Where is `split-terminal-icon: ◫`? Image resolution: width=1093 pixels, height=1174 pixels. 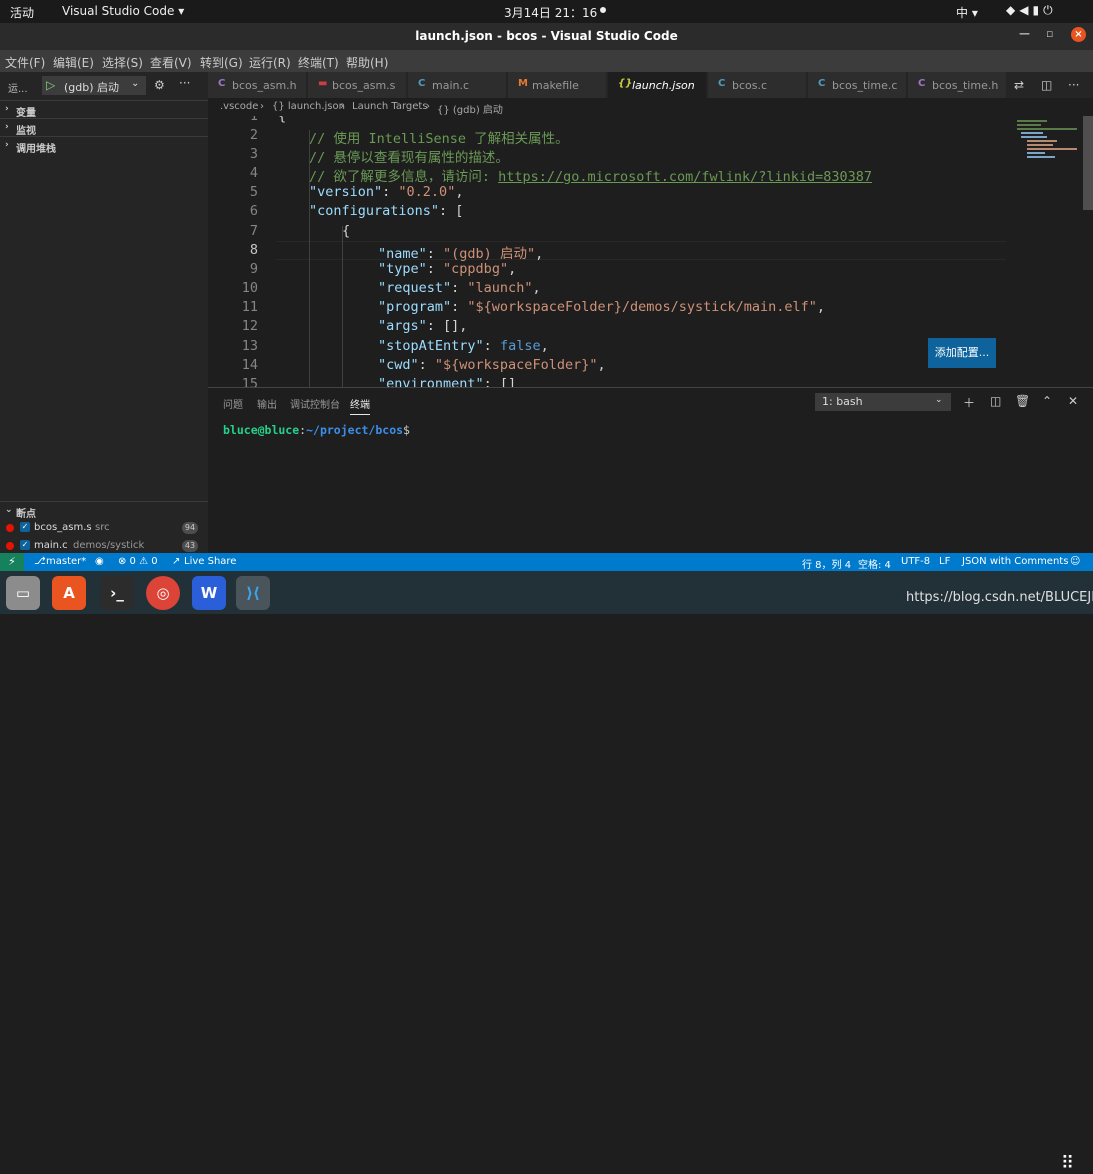
split-terminal-icon: ◫ is located at coordinates (995, 401).